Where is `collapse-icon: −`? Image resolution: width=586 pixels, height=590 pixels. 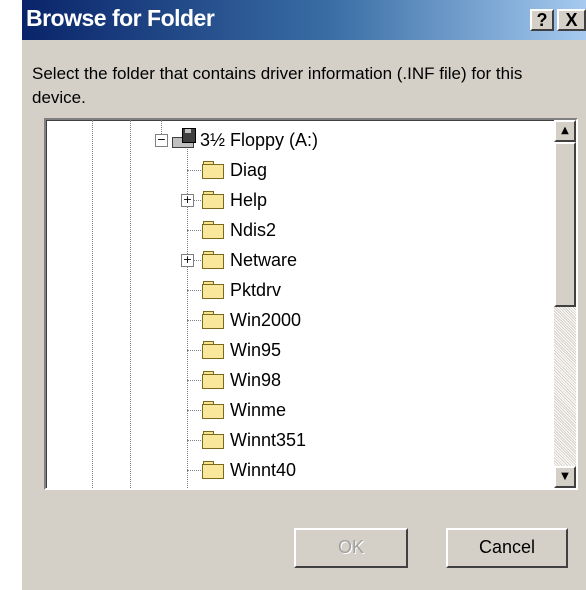
collapse-icon: − is located at coordinates (161, 140).